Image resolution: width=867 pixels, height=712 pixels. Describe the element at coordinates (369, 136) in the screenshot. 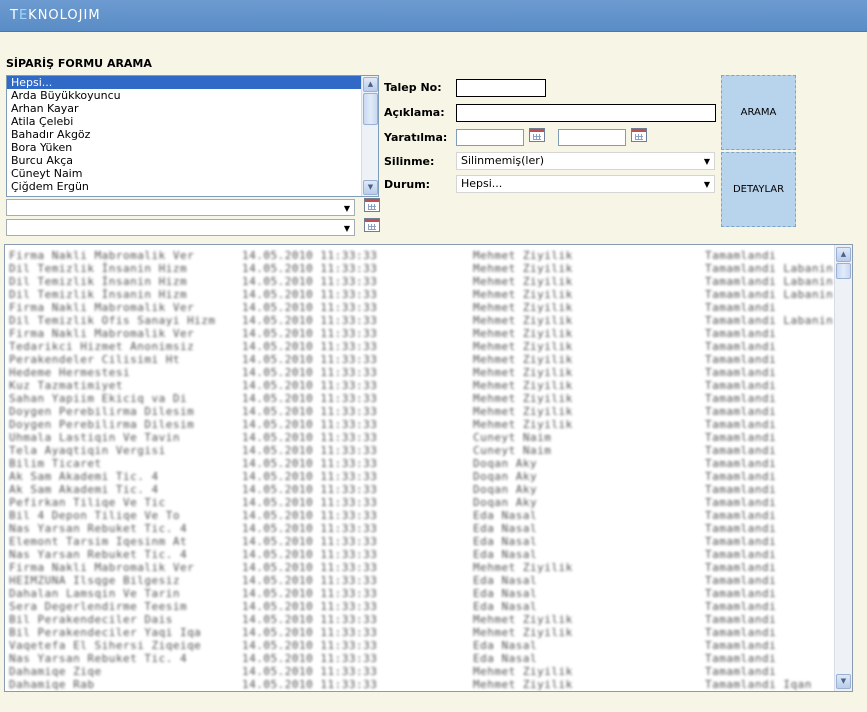

I see `customer-list-scrollbar: ▲ ▼` at that location.